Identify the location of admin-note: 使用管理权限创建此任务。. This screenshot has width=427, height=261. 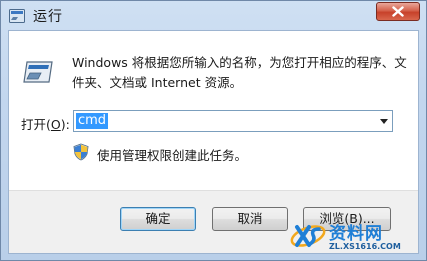
(172, 155).